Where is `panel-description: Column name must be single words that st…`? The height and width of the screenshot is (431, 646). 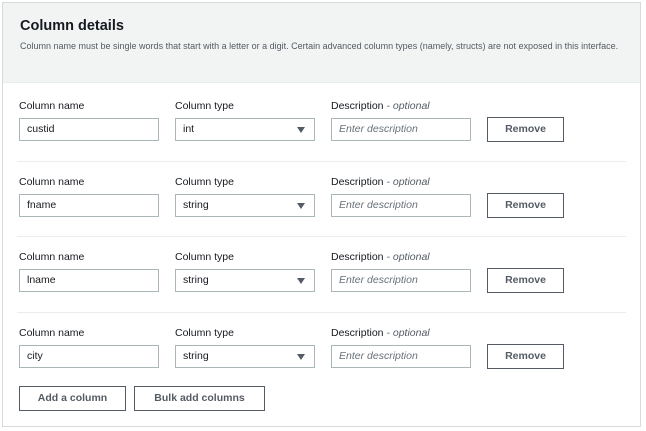 panel-description: Column name must be single words that st… is located at coordinates (319, 46).